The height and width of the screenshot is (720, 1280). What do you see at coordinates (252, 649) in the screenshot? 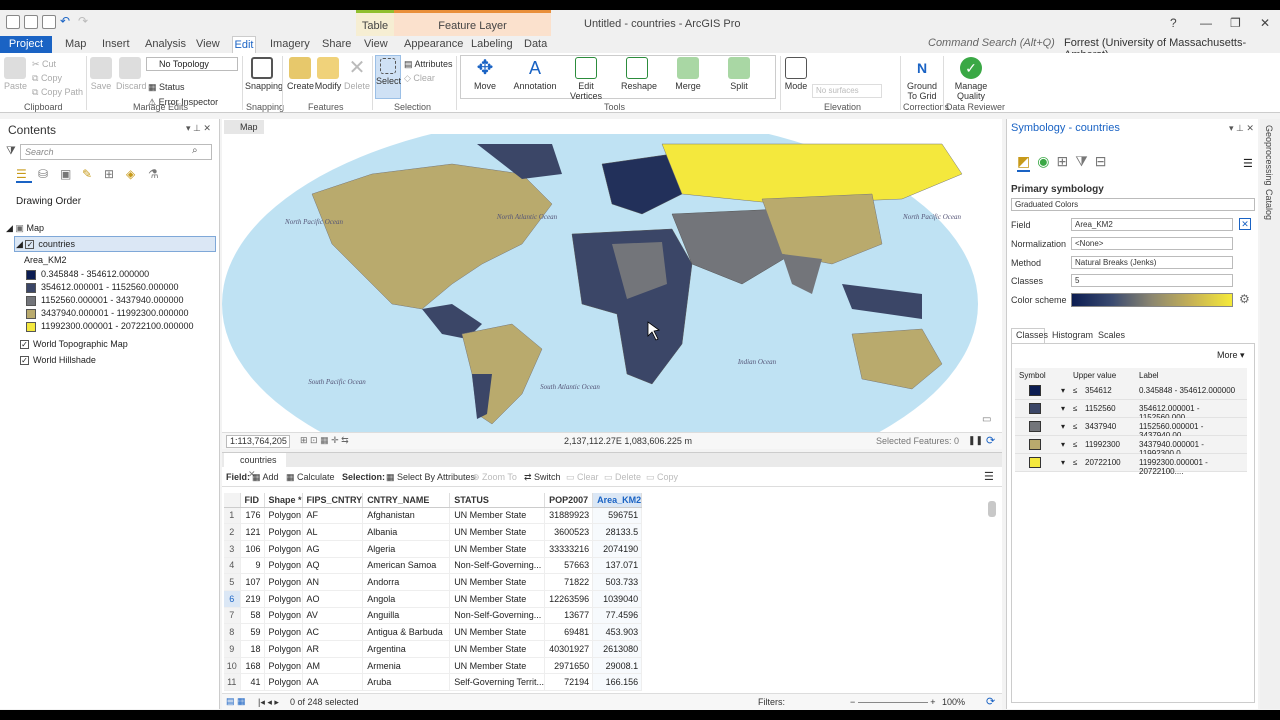
I see `table-cell: 18` at bounding box center [252, 649].